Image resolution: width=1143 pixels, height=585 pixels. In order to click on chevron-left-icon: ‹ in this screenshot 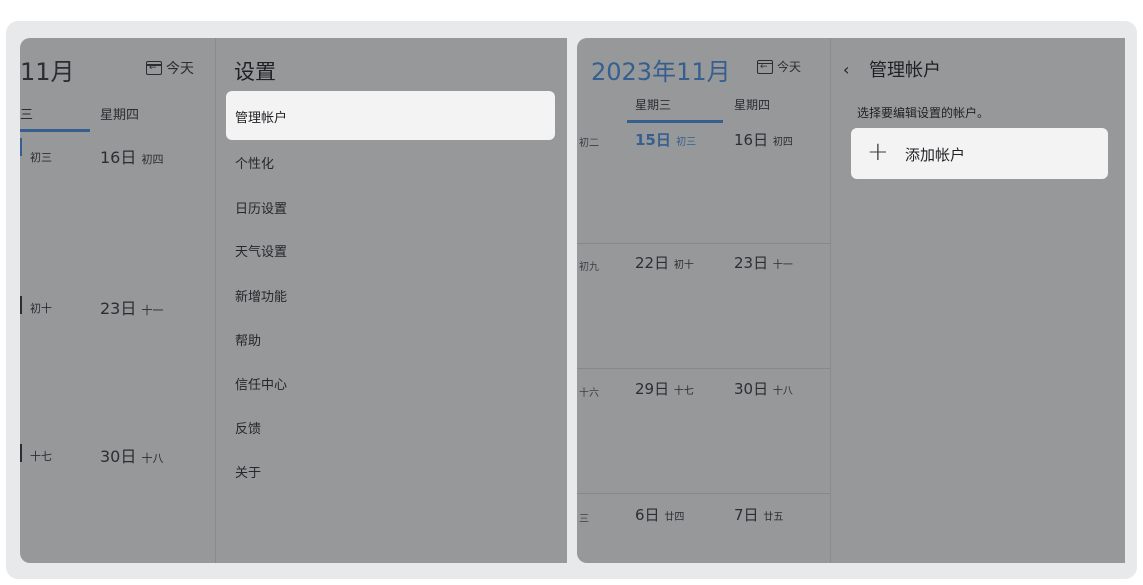, I will do `click(846, 69)`.